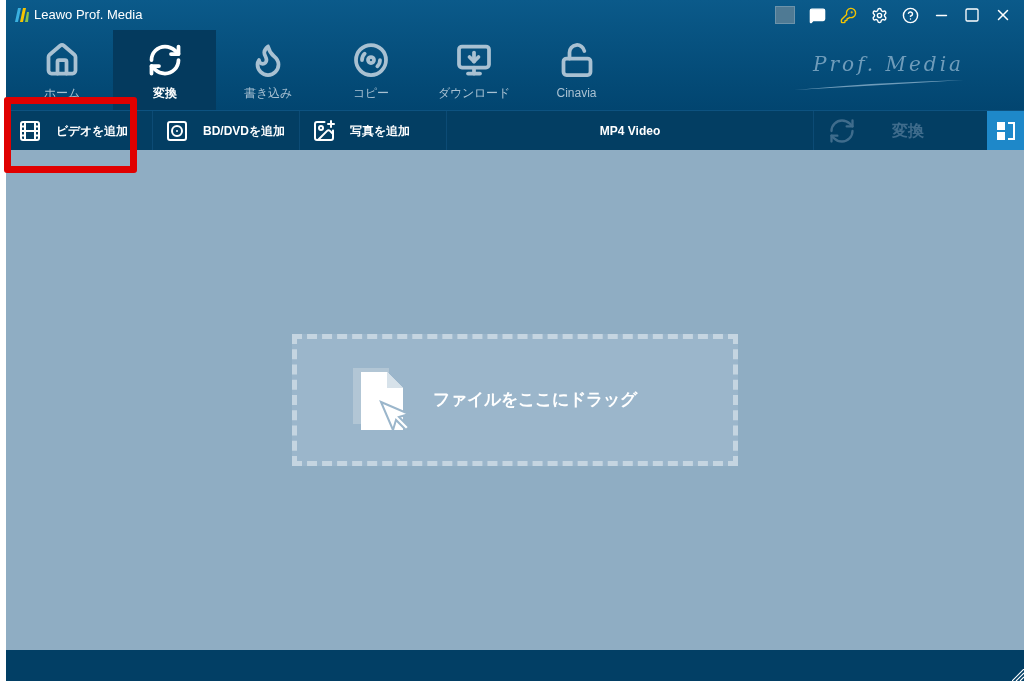 The image size is (1024, 681). I want to click on disc-icon, so click(370, 60).